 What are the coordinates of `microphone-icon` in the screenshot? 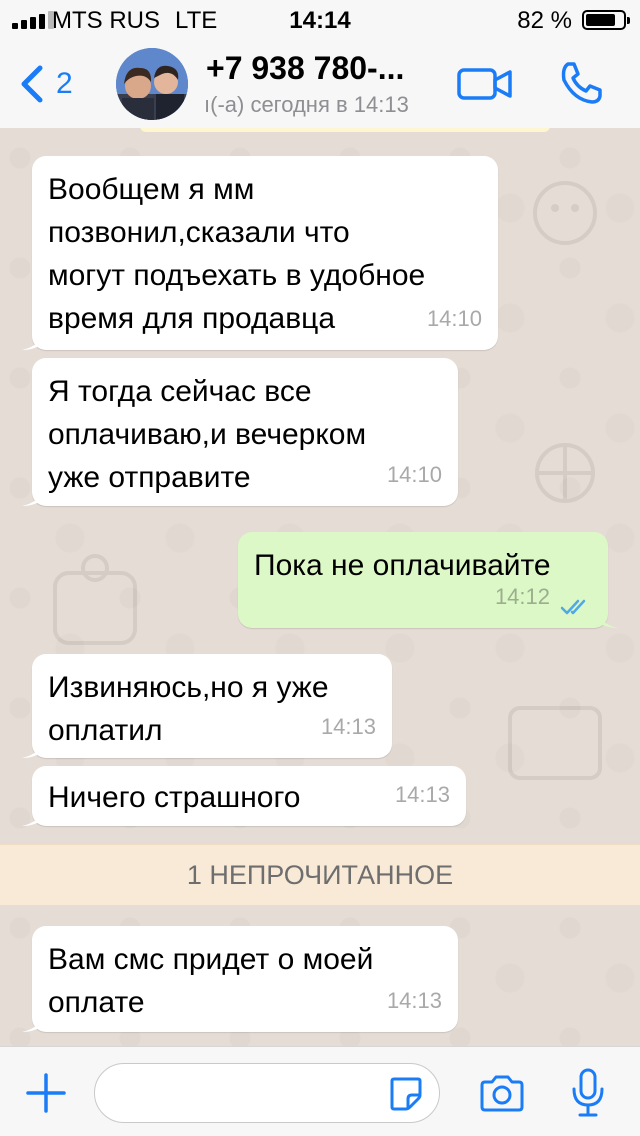 It's located at (588, 1092).